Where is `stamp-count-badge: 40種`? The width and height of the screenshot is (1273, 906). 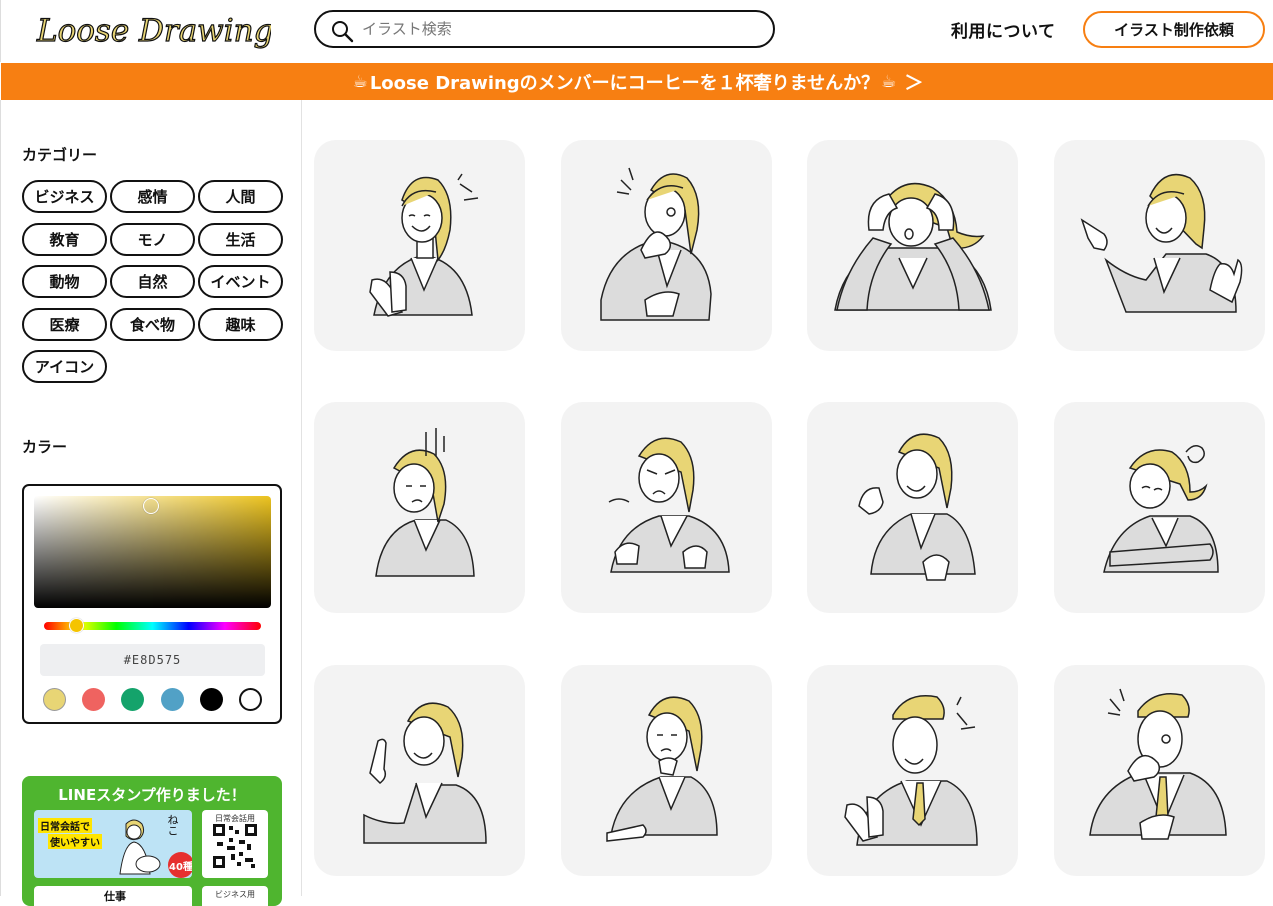
stamp-count-badge: 40種 is located at coordinates (180, 865).